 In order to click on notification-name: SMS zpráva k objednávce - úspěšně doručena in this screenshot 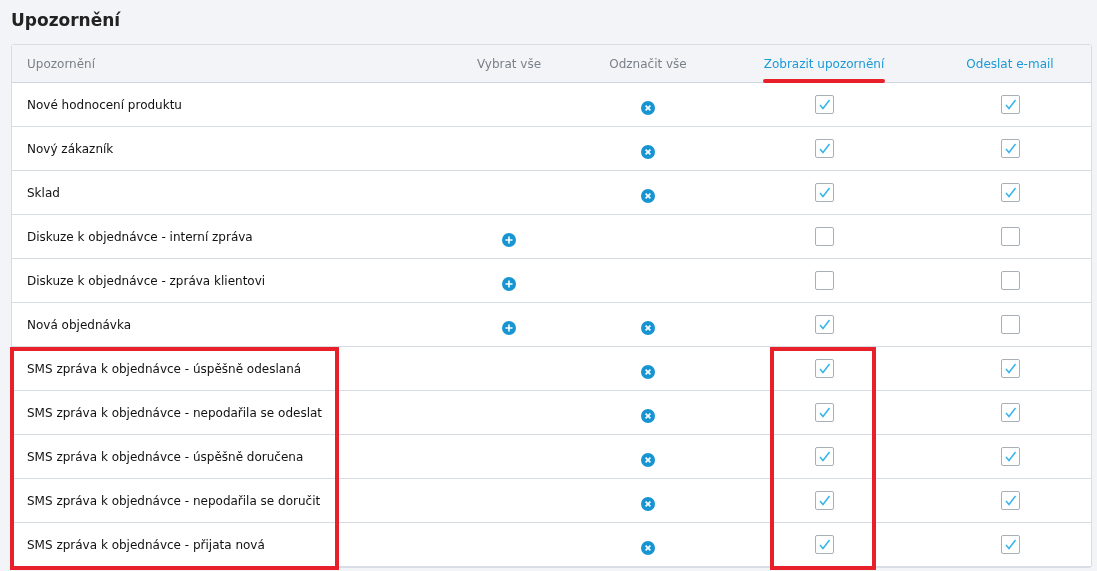, I will do `click(165, 456)`.